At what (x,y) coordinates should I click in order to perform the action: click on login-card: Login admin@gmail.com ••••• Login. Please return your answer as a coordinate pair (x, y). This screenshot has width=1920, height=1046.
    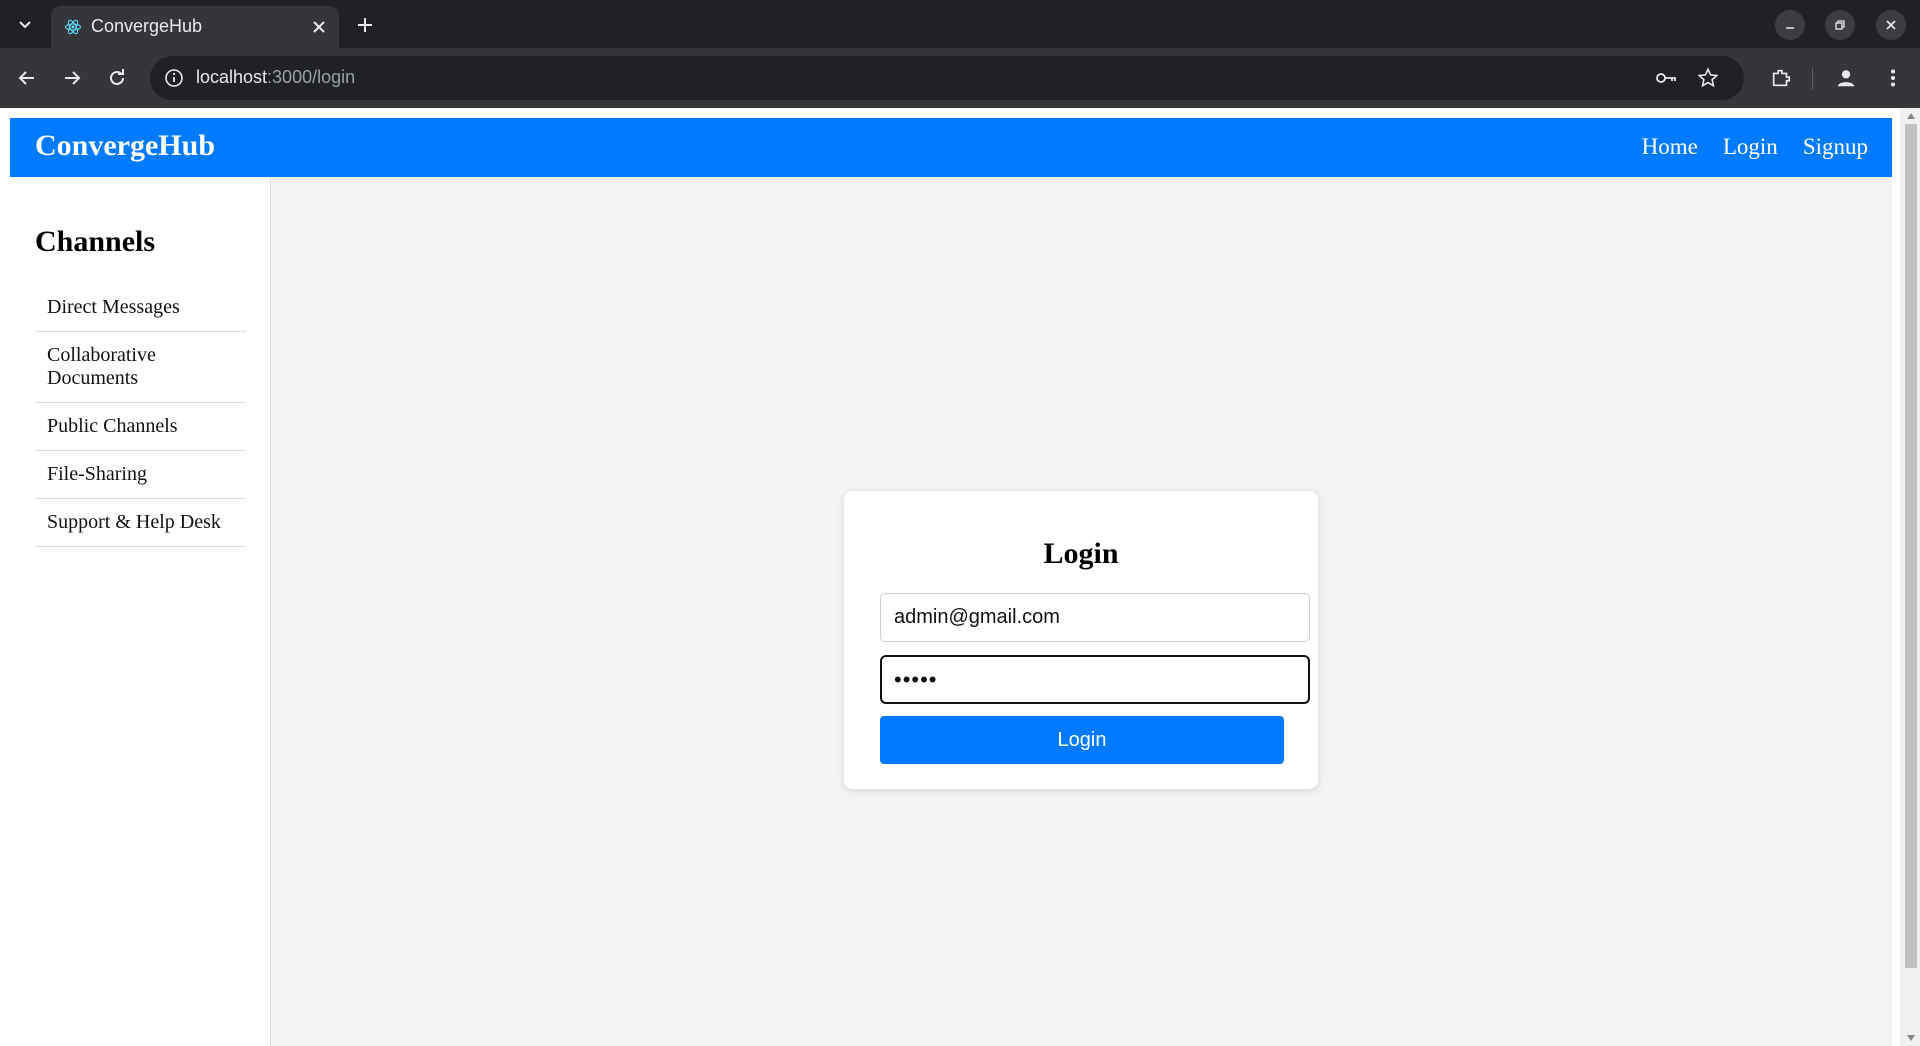
    Looking at the image, I should click on (1081, 640).